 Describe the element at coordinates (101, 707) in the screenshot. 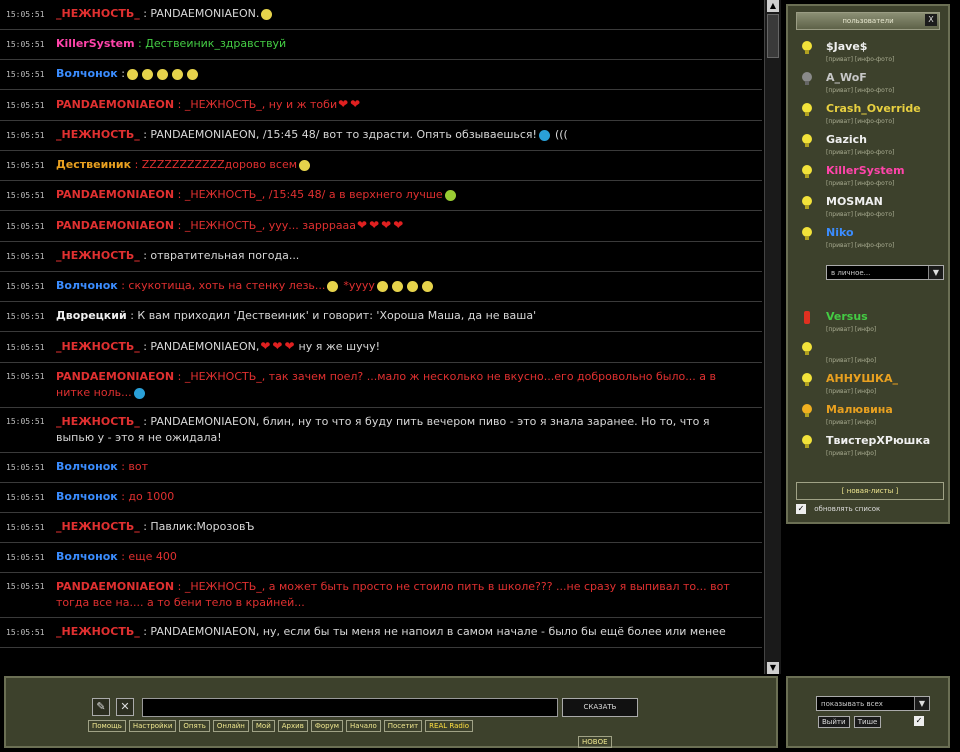

I see `pen-icon: ✎` at that location.